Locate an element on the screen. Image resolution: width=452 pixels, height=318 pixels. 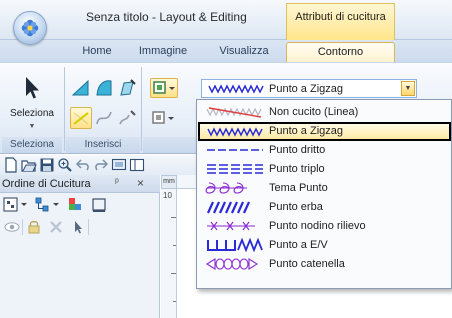
frame-button is located at coordinates (100, 205).